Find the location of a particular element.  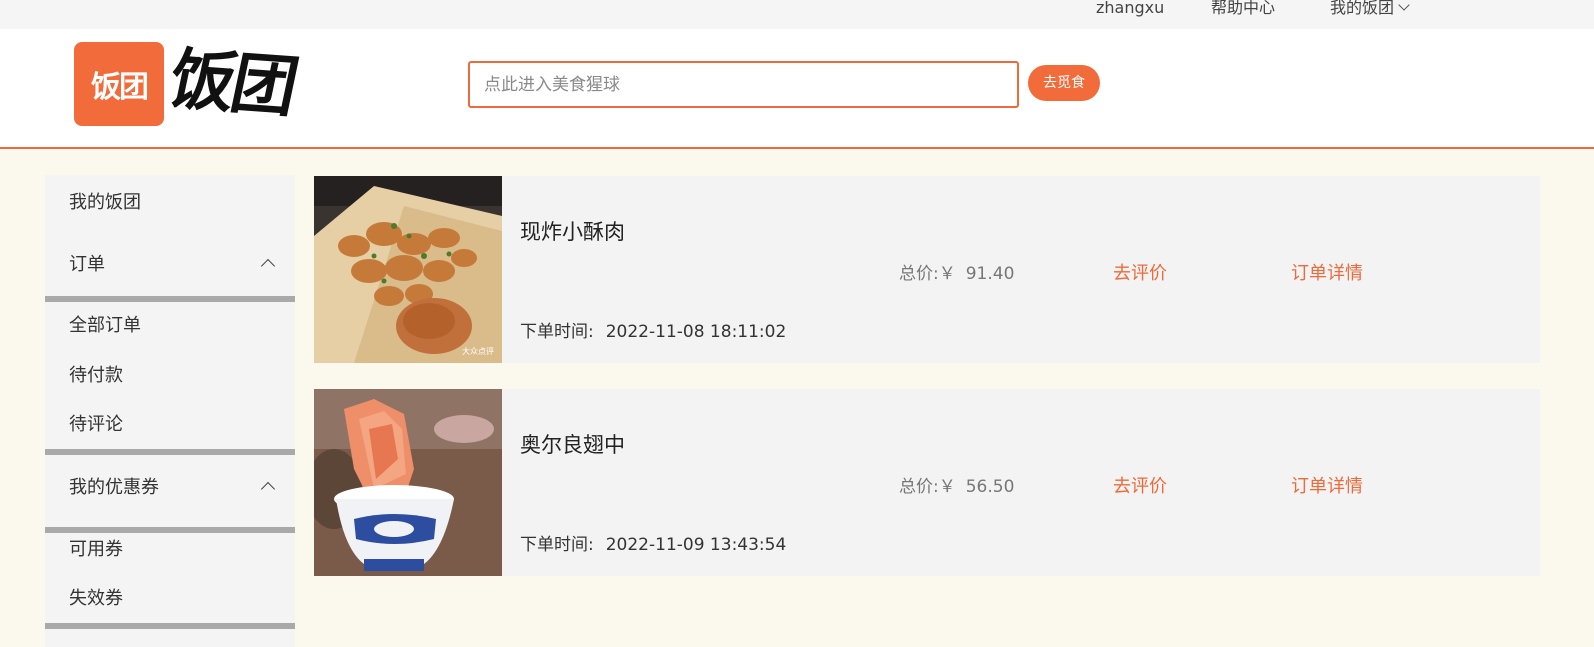

order-time: 下单时间: 2022-11-09 13:43:54 is located at coordinates (653, 542).